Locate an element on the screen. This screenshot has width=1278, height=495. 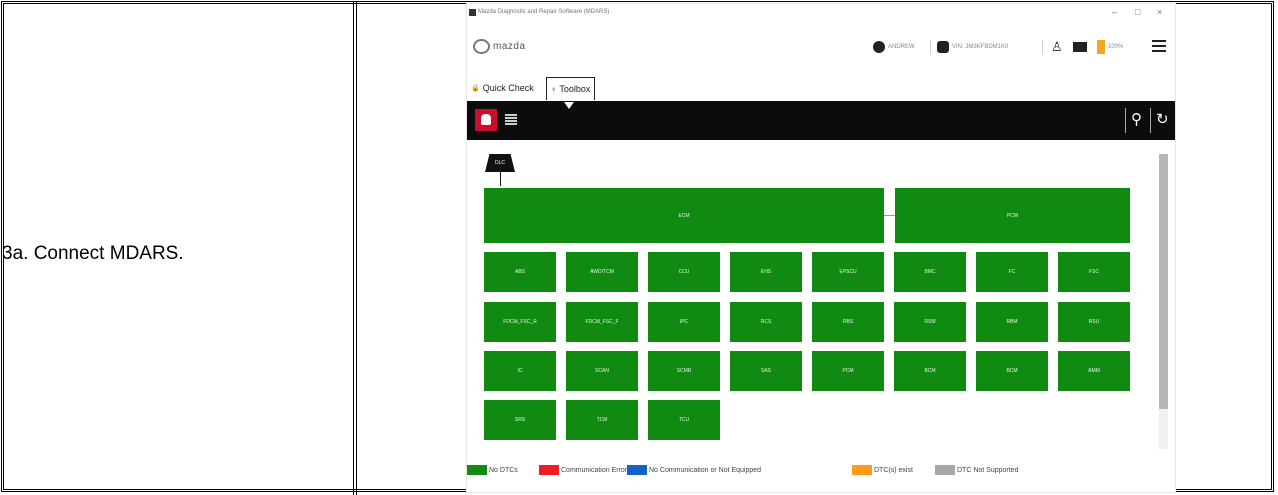
legend-label: DTC Not Supported is located at coordinates (988, 470).